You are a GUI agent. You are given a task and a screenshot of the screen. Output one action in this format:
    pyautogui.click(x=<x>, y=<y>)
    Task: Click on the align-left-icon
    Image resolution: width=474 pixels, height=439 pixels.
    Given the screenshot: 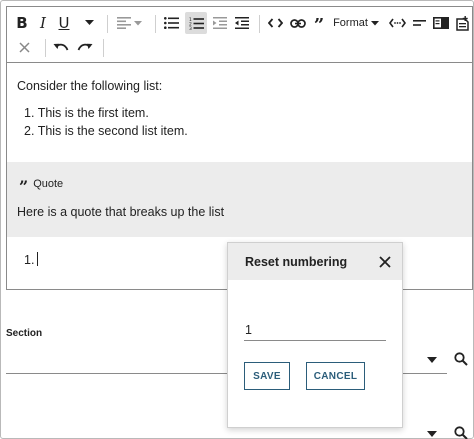 What is the action you would take?
    pyautogui.click(x=123, y=23)
    